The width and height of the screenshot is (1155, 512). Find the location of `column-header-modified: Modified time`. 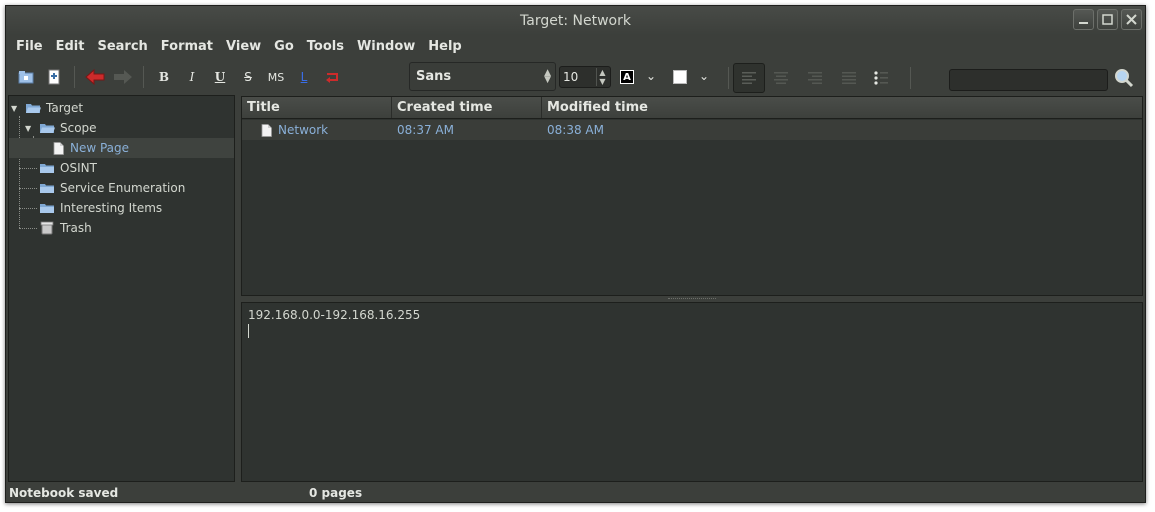

column-header-modified: Modified time is located at coordinates (842, 107).